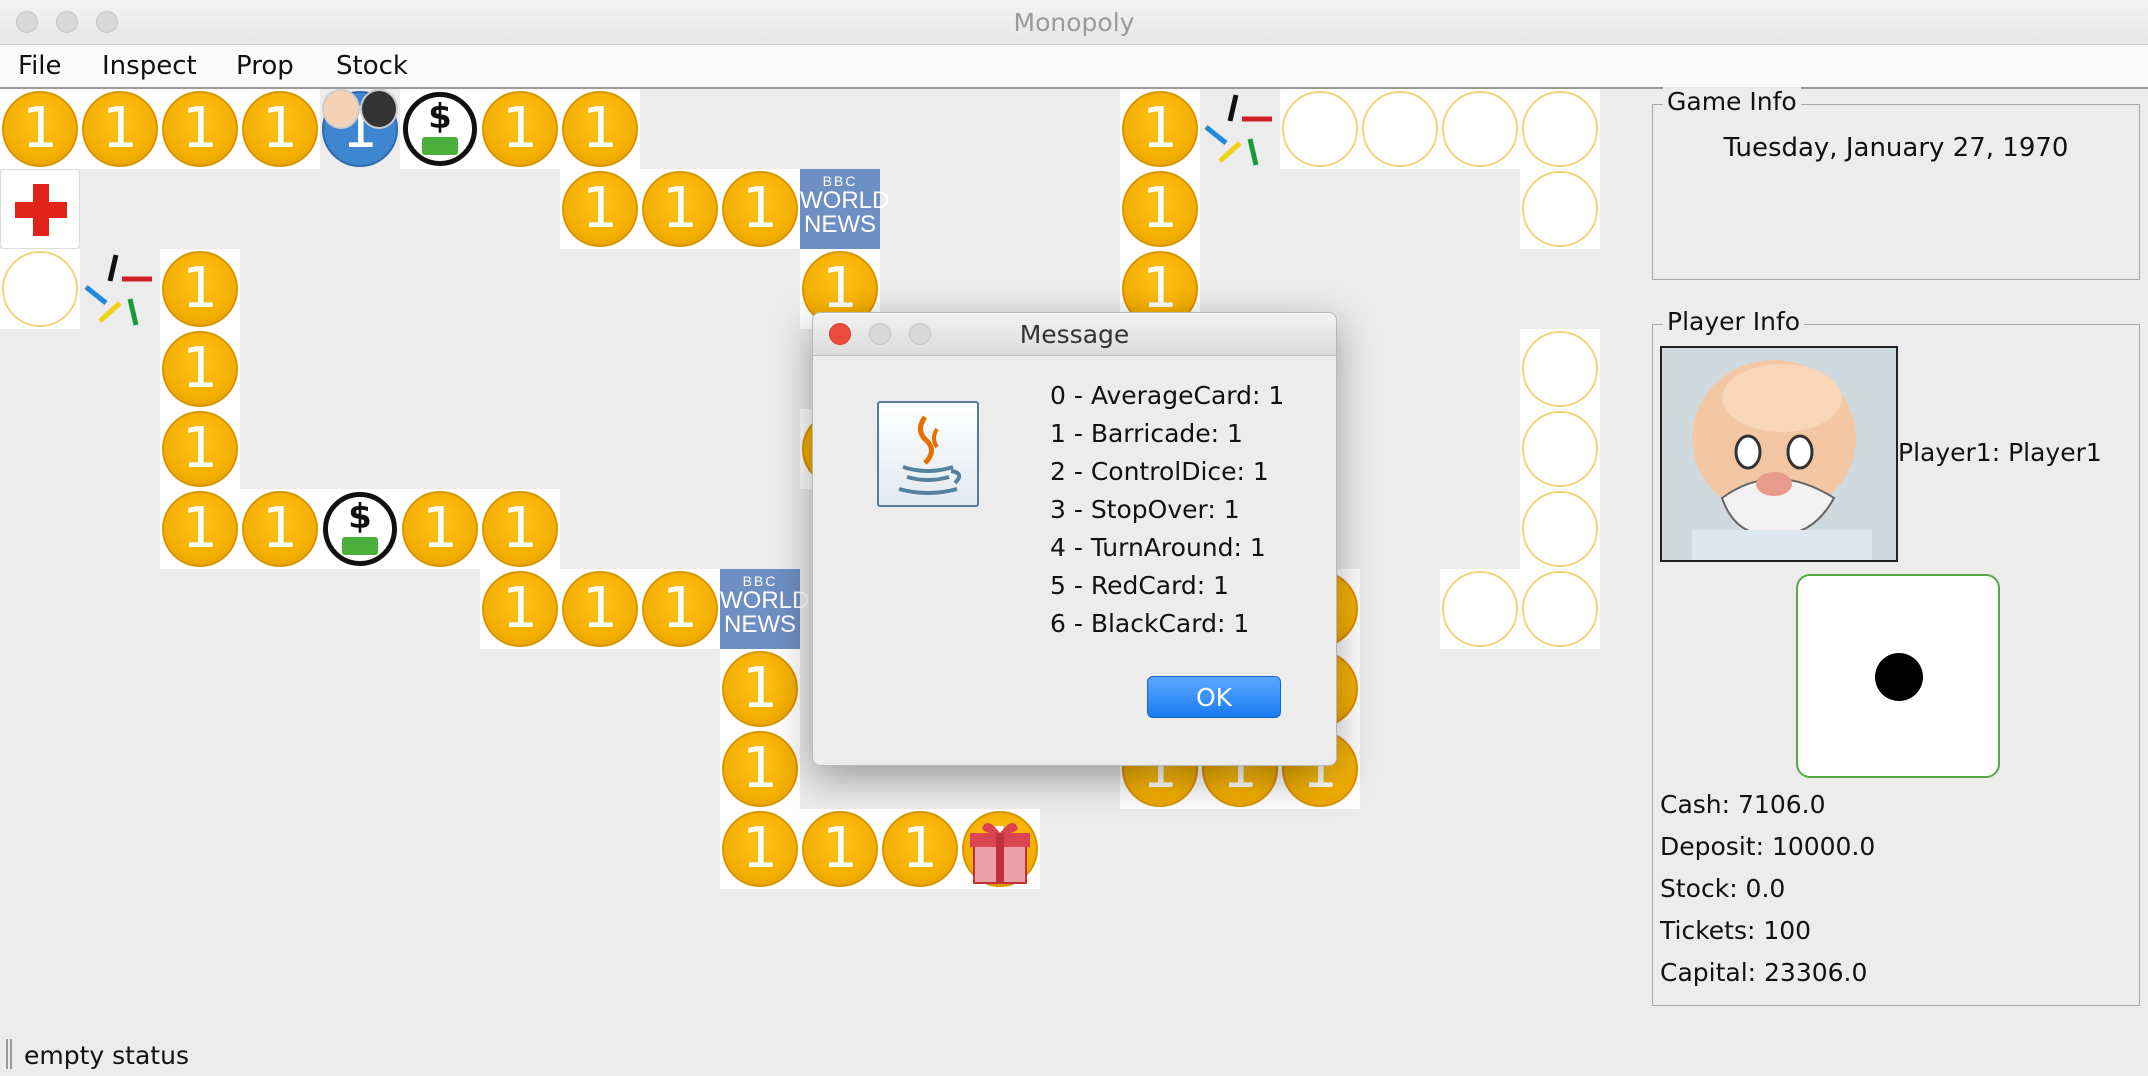 Image resolution: width=2148 pixels, height=1076 pixels. What do you see at coordinates (1140, 585) in the screenshot?
I see `card-line-5: 5 - RedCard: 1` at bounding box center [1140, 585].